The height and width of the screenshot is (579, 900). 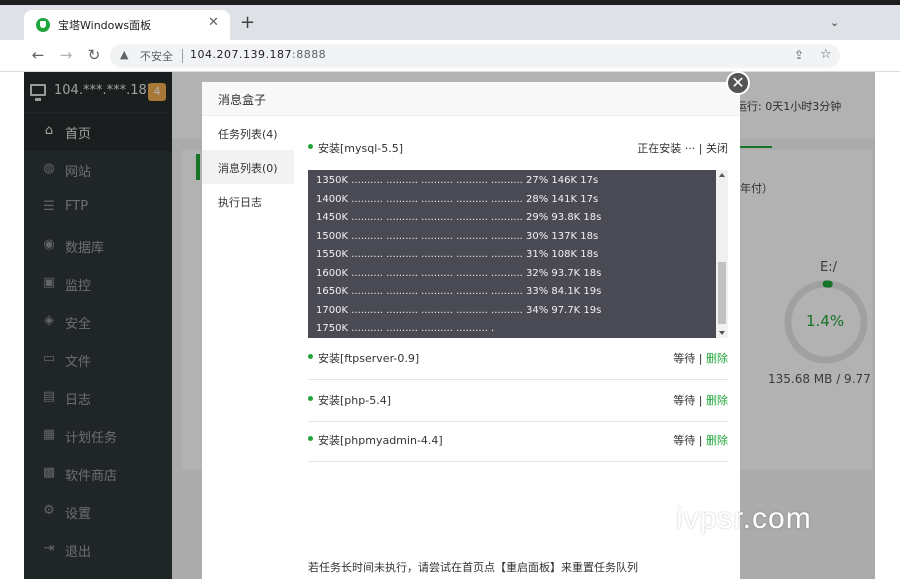 What do you see at coordinates (213, 22) in the screenshot?
I see `tab-close-icon: ✕` at bounding box center [213, 22].